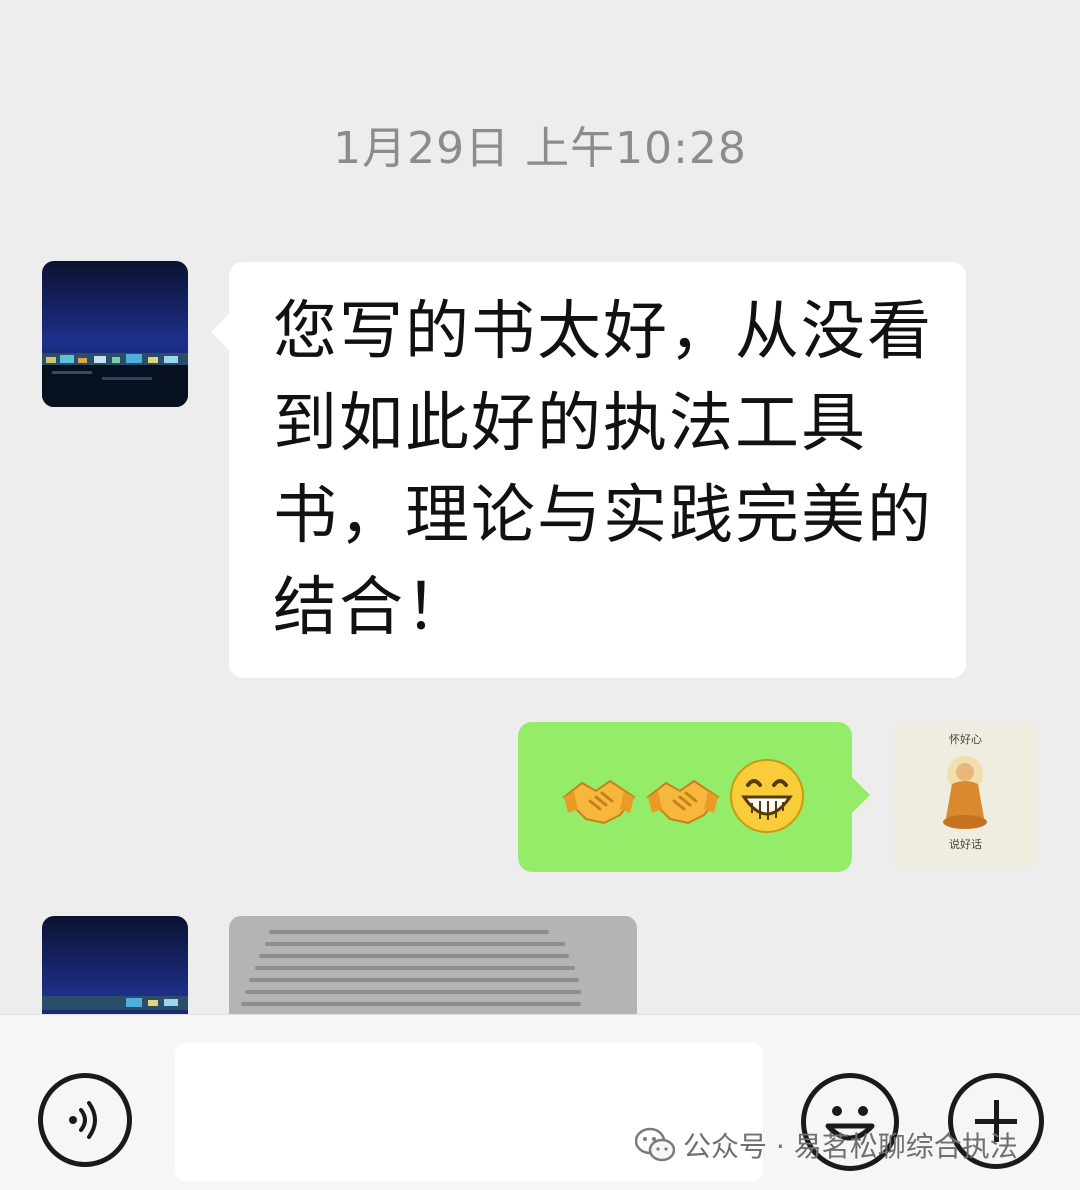 The image size is (1080, 1190). What do you see at coordinates (540, 148) in the screenshot?
I see `message-timestamp: 1月29日 上午10:28` at bounding box center [540, 148].